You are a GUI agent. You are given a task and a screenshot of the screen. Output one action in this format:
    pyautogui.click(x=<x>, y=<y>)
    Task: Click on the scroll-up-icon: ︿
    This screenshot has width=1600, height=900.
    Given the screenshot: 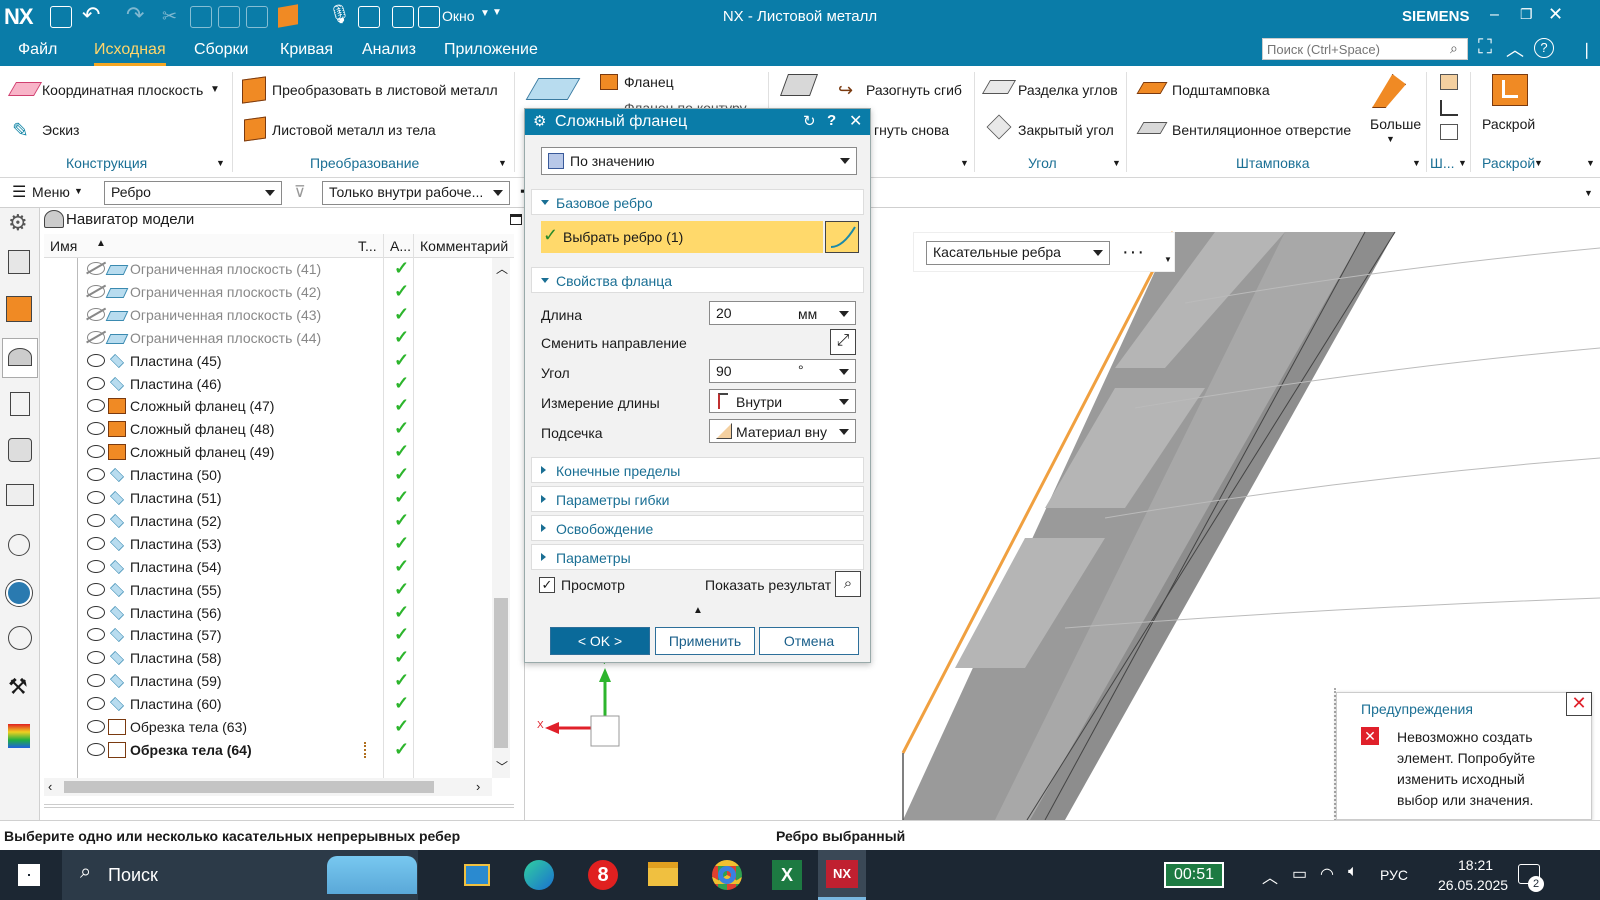 What is the action you would take?
    pyautogui.click(x=502, y=268)
    